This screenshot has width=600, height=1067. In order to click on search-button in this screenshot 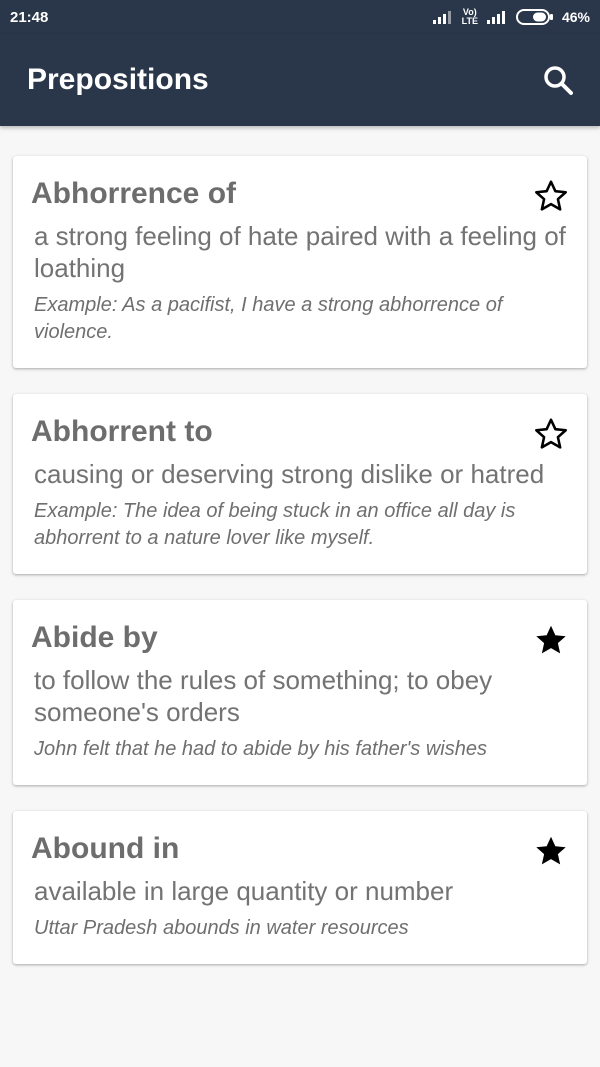, I will do `click(558, 80)`.